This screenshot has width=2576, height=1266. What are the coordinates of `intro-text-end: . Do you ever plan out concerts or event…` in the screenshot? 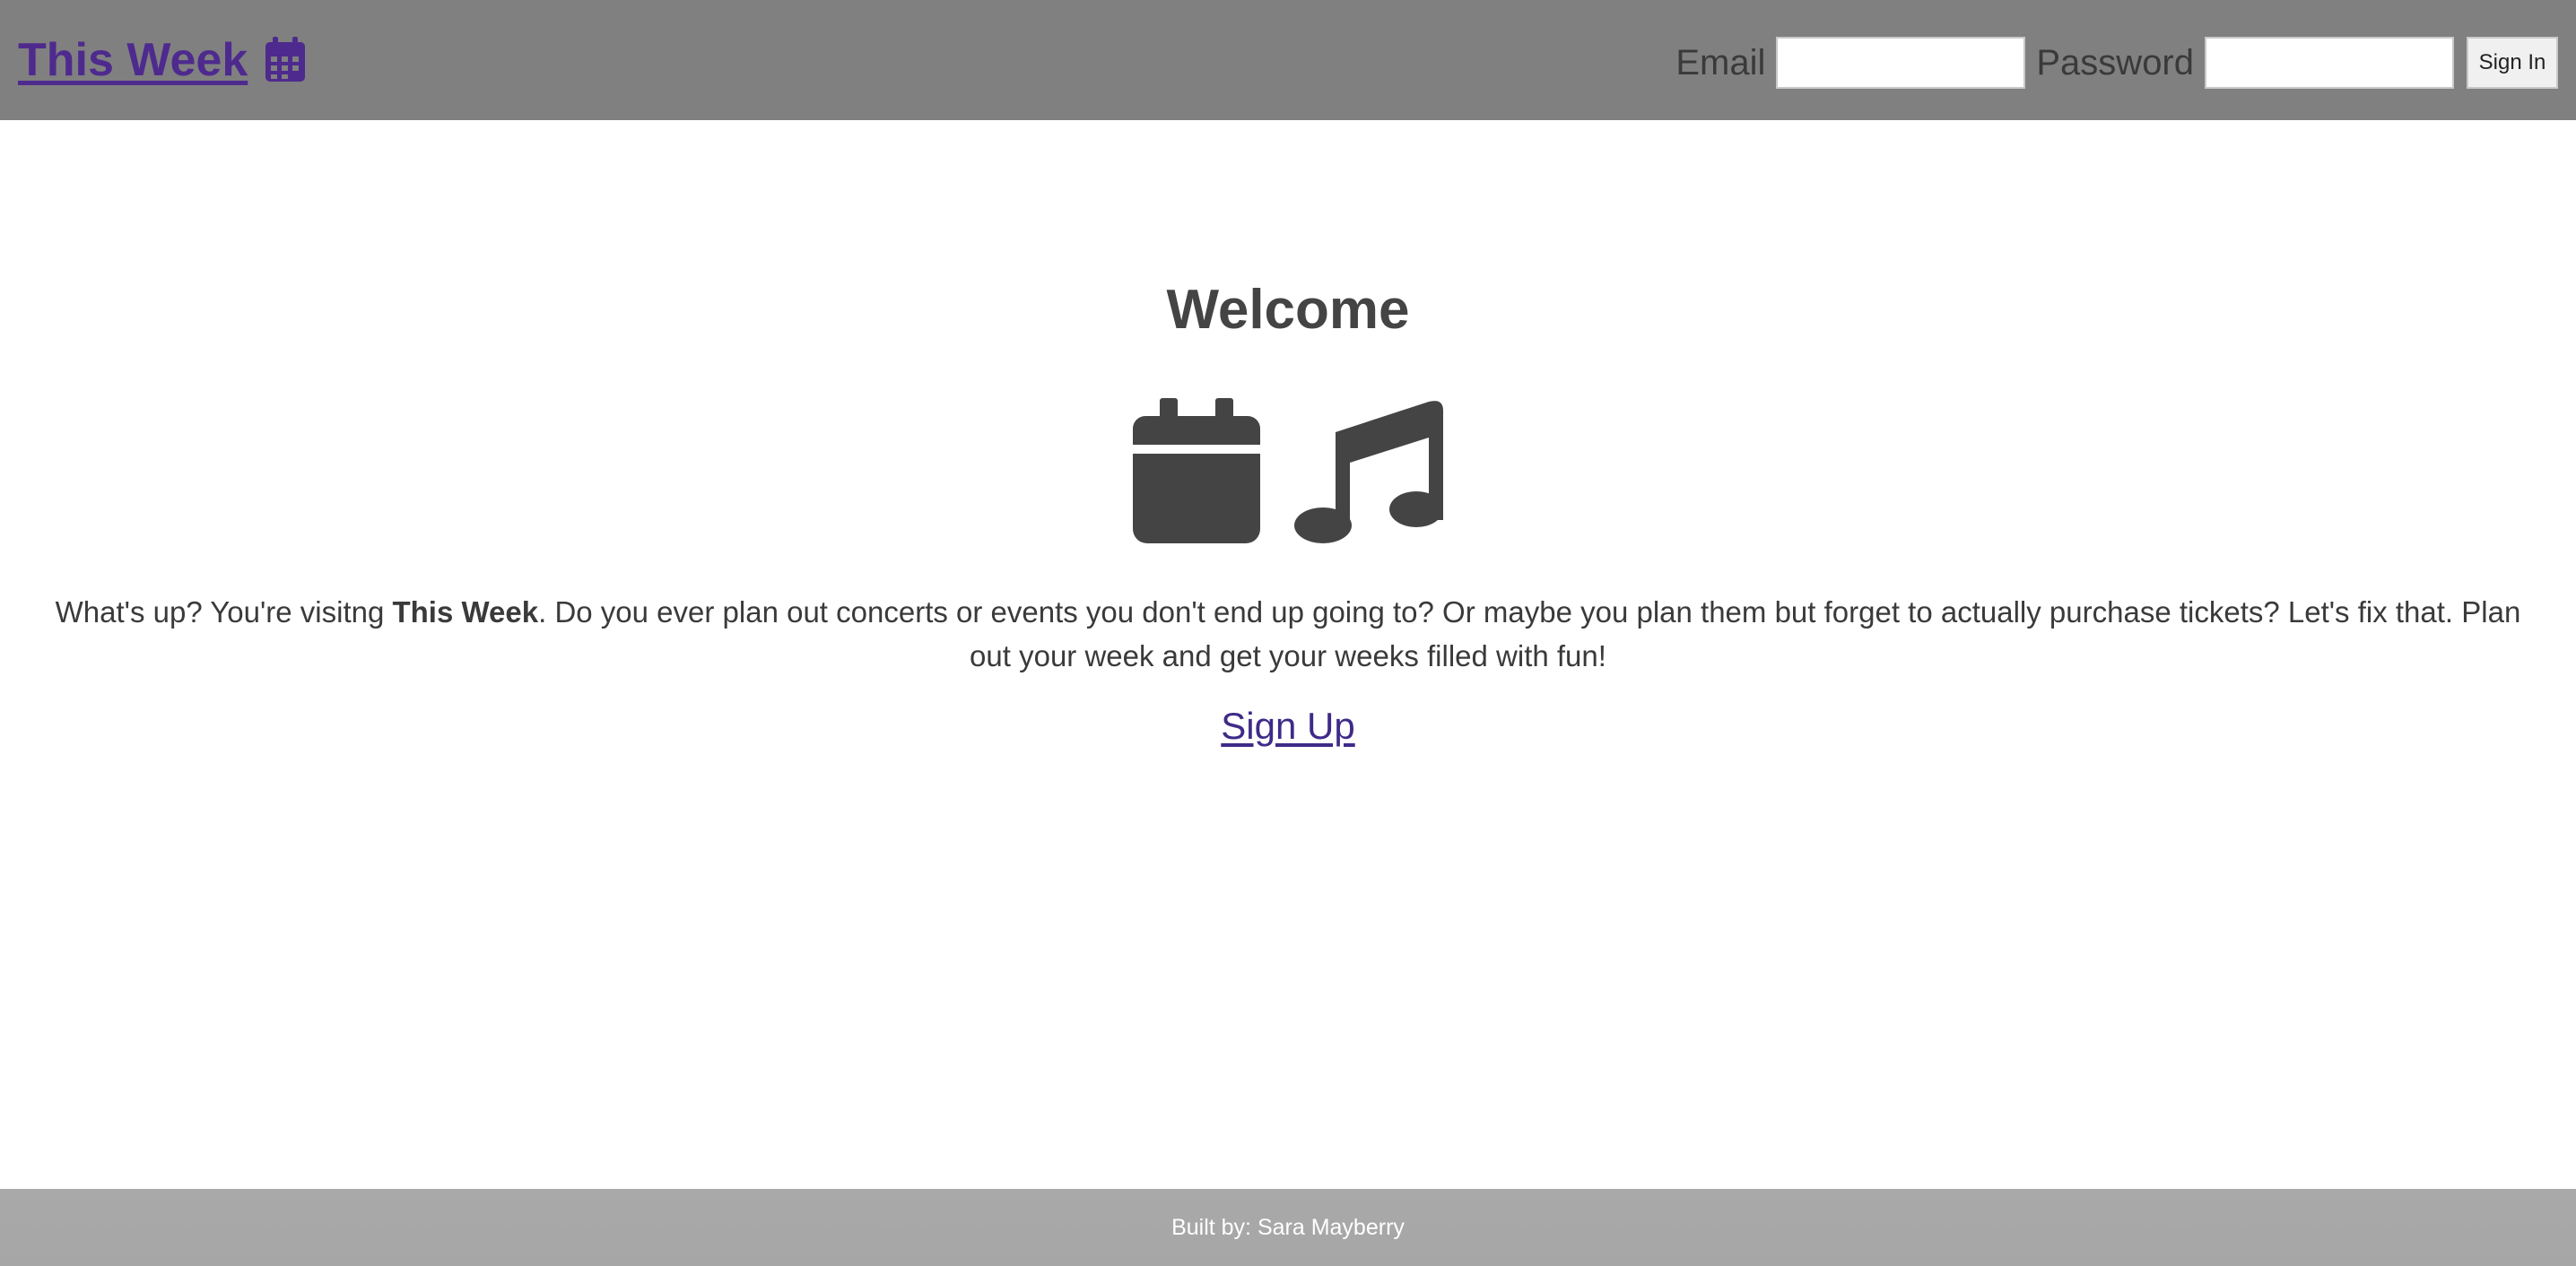 It's located at (1529, 633).